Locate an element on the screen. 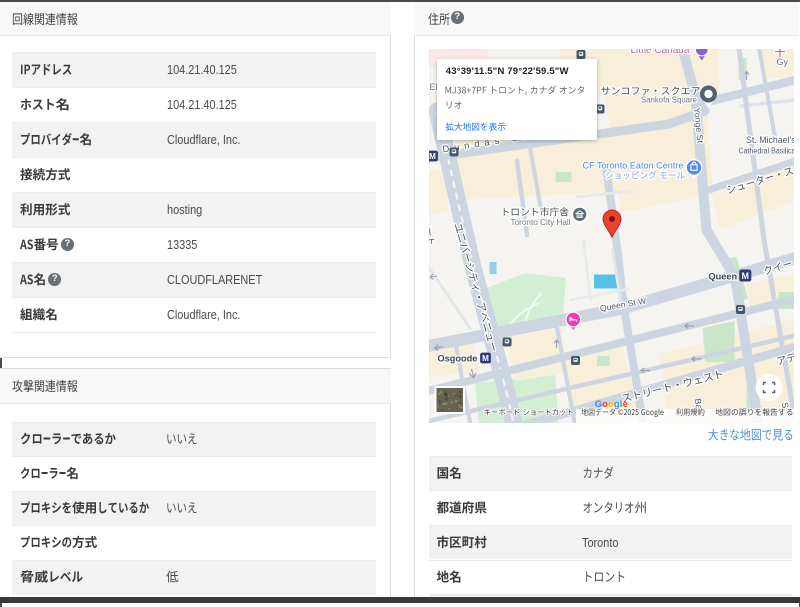 This screenshot has height=607, width=800. svg-text: Gy is located at coordinates (782, 62).